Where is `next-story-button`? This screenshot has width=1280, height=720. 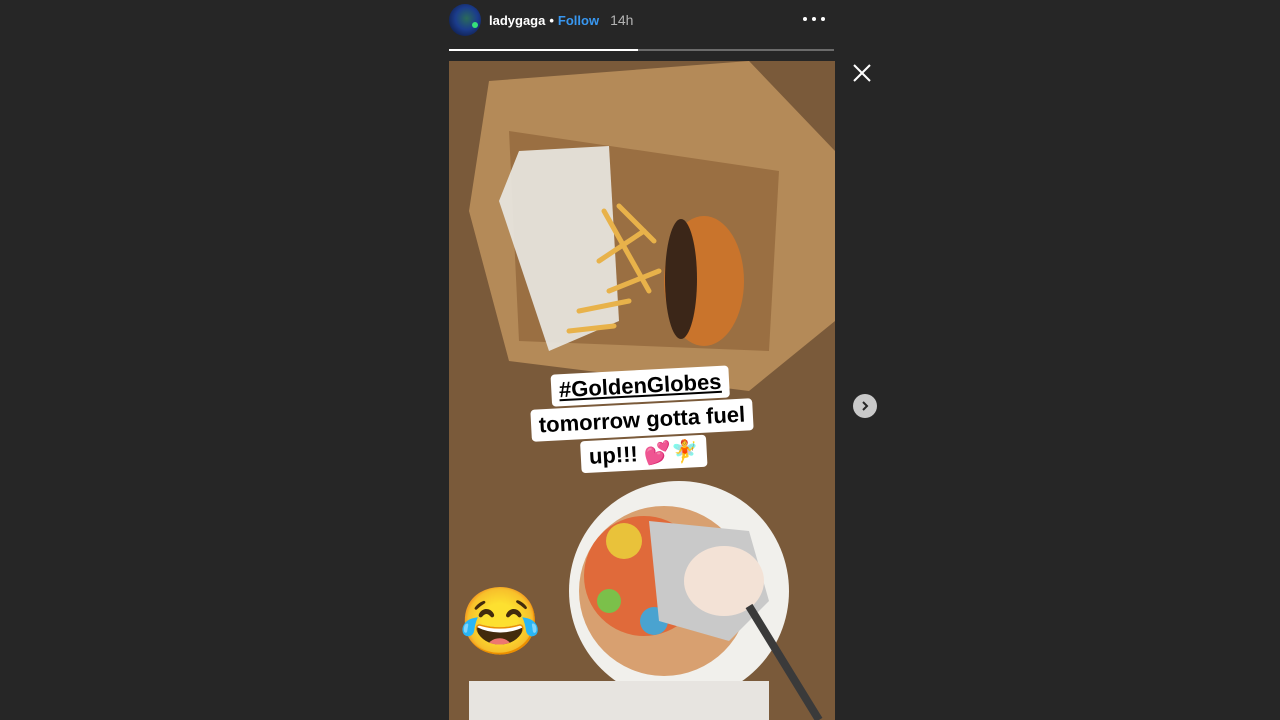
next-story-button is located at coordinates (865, 406).